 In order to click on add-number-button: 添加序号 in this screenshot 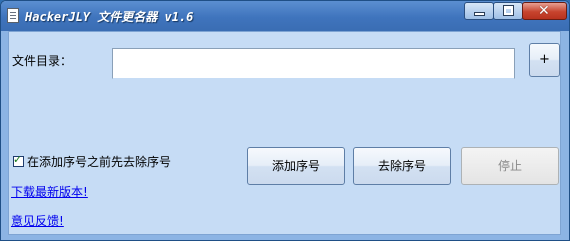, I will do `click(296, 166)`.